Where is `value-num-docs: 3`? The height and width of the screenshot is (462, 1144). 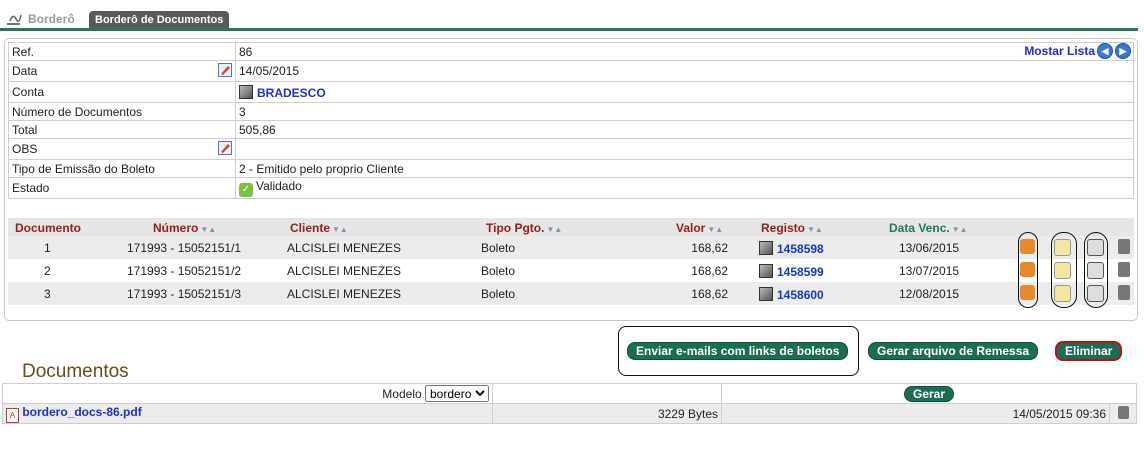 value-num-docs: 3 is located at coordinates (684, 111).